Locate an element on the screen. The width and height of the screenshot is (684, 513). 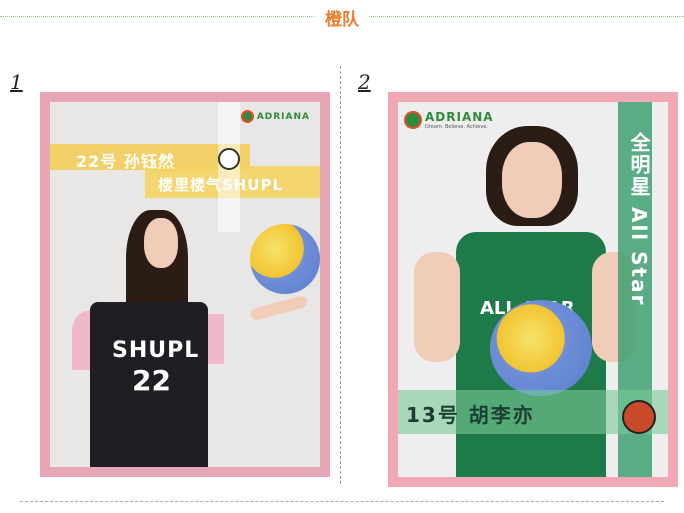
adriana-logo: ADRIANA Dream. Believe. Achieve. is located at coordinates (449, 120).